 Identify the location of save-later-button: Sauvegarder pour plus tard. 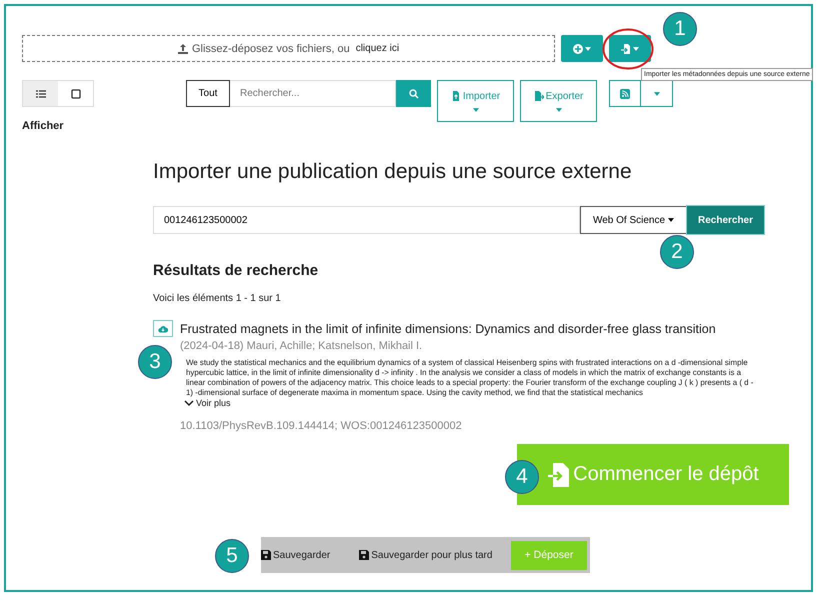
(425, 555).